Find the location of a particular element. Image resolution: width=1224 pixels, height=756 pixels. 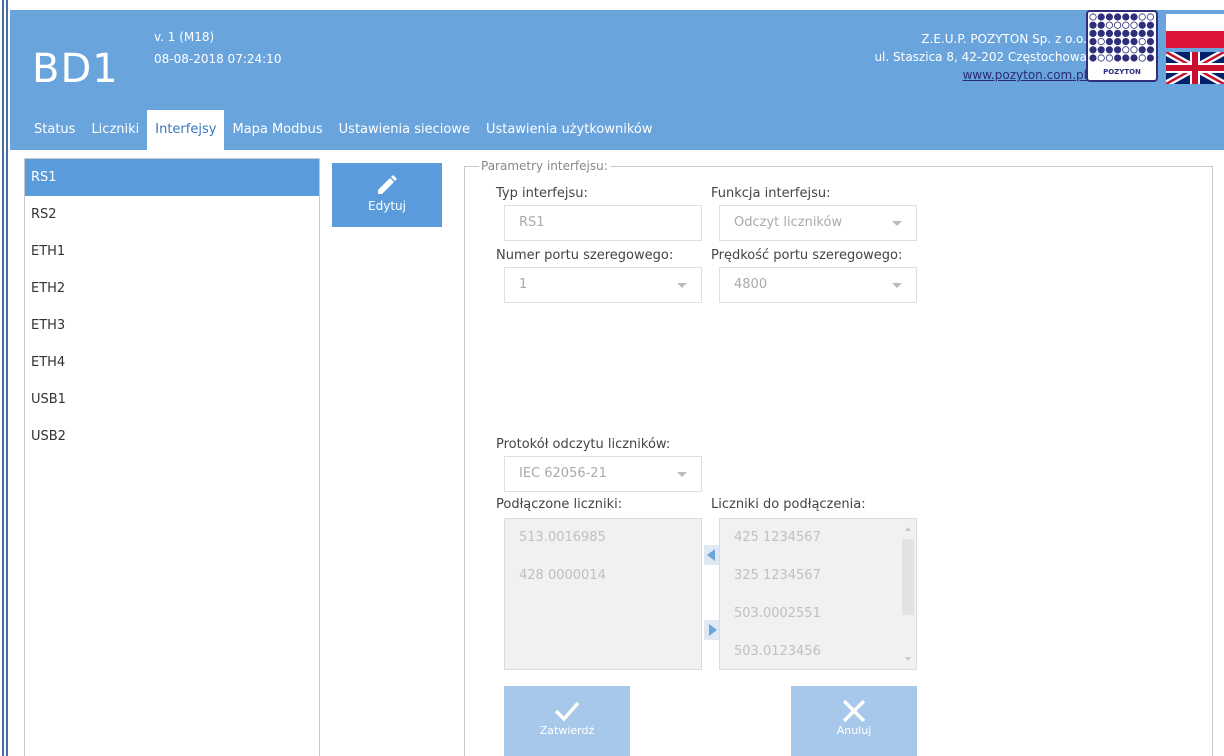

datetime-label: 08-08-2018 07:24:10 is located at coordinates (218, 59).